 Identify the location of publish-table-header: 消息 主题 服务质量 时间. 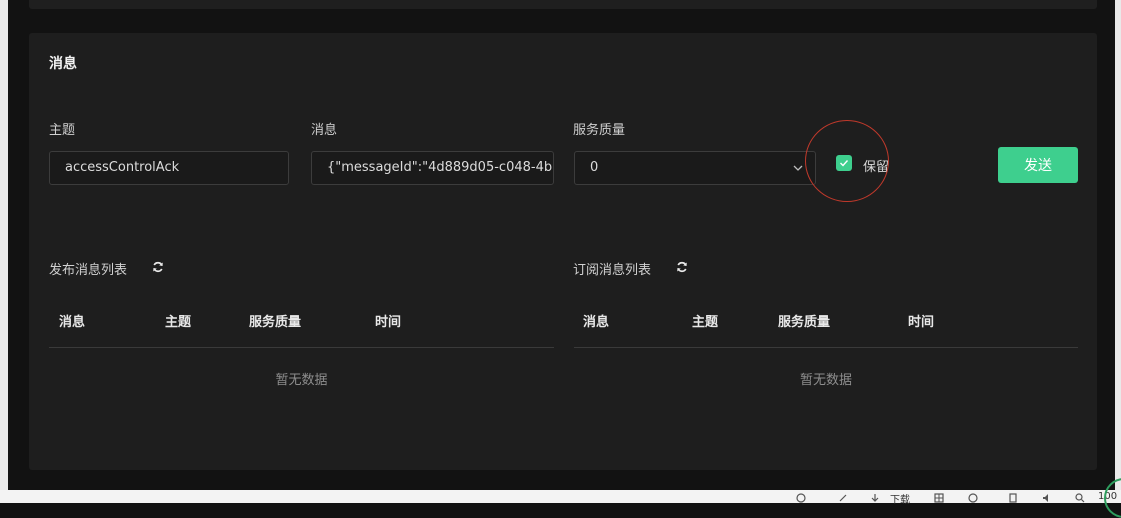
(301, 321).